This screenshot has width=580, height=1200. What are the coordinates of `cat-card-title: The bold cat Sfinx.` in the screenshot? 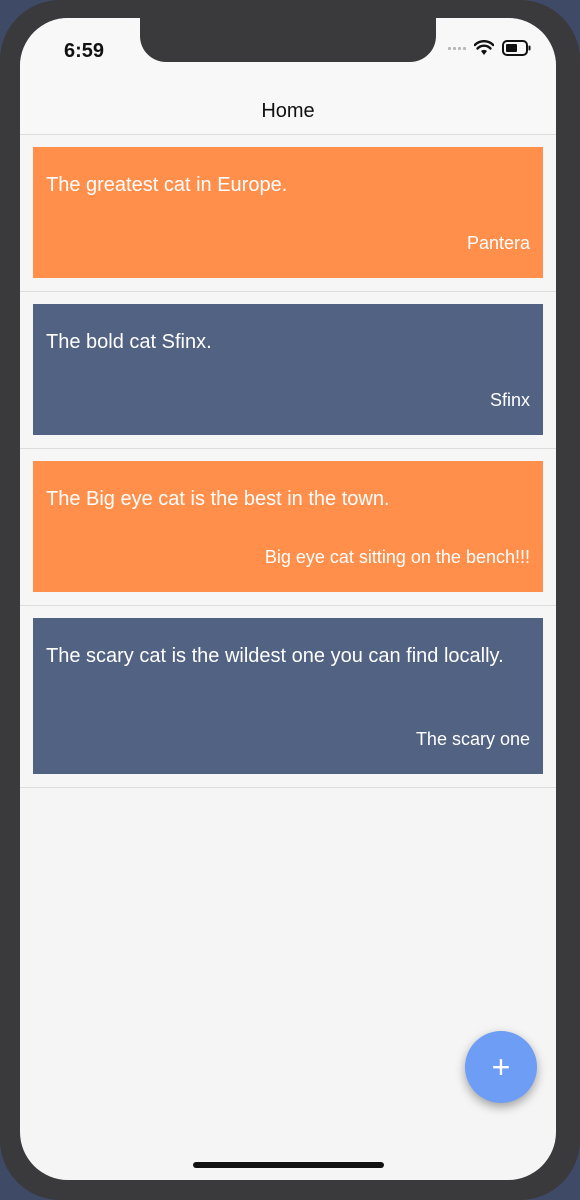 It's located at (129, 342).